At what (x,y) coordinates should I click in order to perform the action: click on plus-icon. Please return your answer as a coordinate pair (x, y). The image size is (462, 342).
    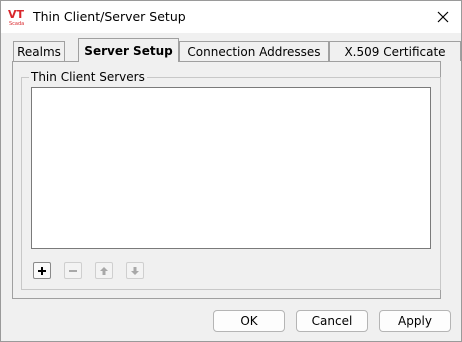
    Looking at the image, I should click on (42, 270).